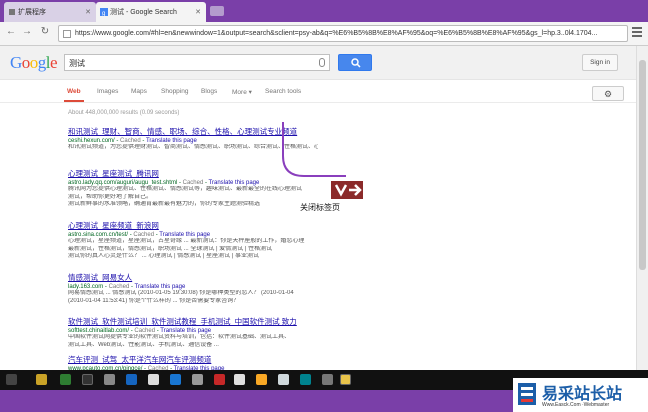  What do you see at coordinates (124, 113) in the screenshot?
I see `result-stats: About 448,000,000 results (0.09 seconds)` at bounding box center [124, 113].